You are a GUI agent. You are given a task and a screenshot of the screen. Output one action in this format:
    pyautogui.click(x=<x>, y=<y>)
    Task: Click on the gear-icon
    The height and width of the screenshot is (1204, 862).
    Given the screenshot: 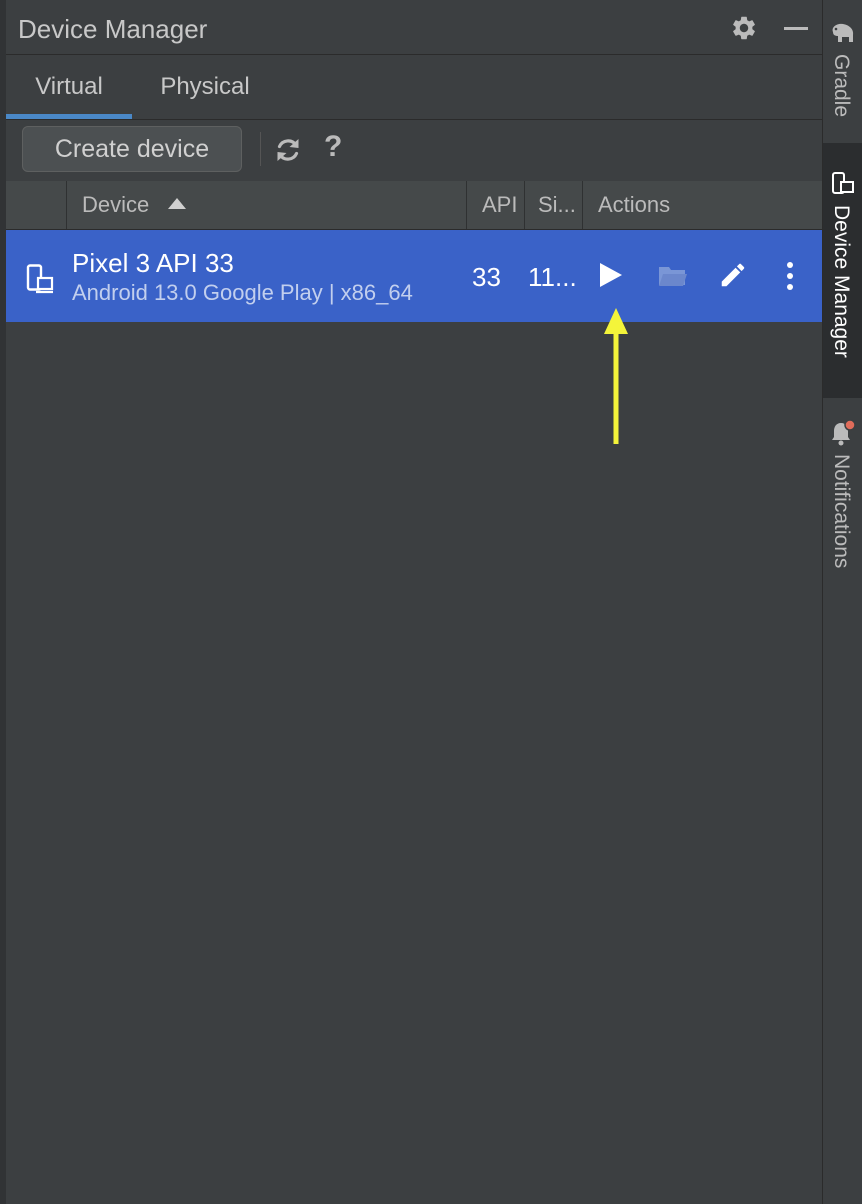 What is the action you would take?
    pyautogui.click(x=744, y=28)
    